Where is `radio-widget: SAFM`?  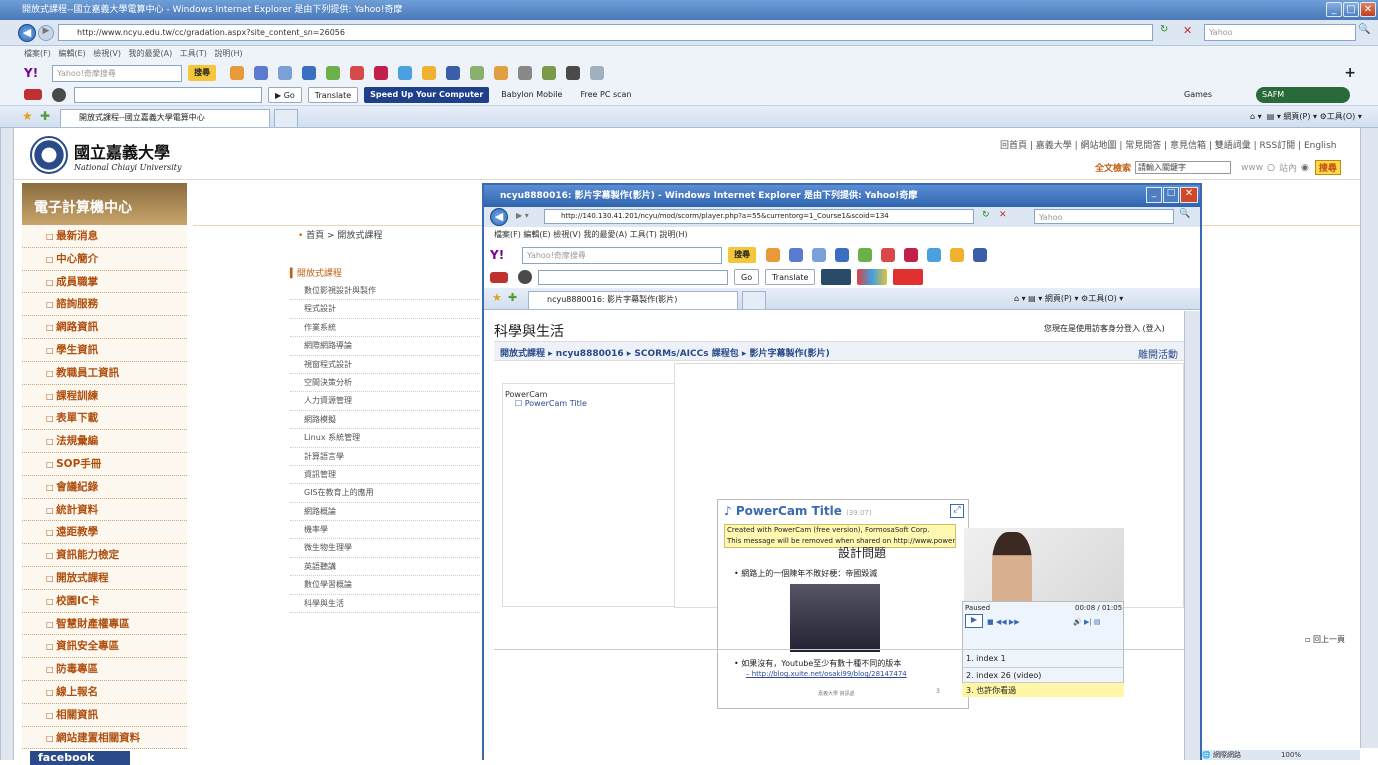
radio-widget: SAFM is located at coordinates (1303, 94).